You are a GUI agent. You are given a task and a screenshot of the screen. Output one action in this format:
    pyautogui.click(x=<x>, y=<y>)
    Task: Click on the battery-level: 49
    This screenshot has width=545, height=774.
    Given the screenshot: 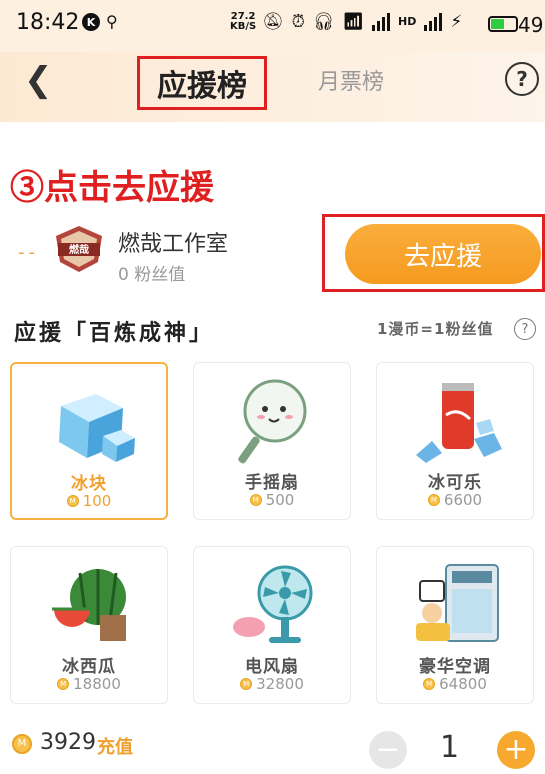 What is the action you would take?
    pyautogui.click(x=531, y=25)
    